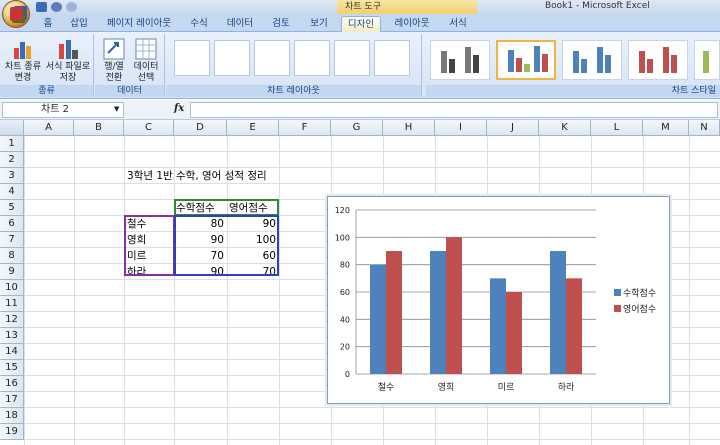 The width and height of the screenshot is (720, 445). What do you see at coordinates (253, 128) in the screenshot?
I see `column-header-e: E` at bounding box center [253, 128].